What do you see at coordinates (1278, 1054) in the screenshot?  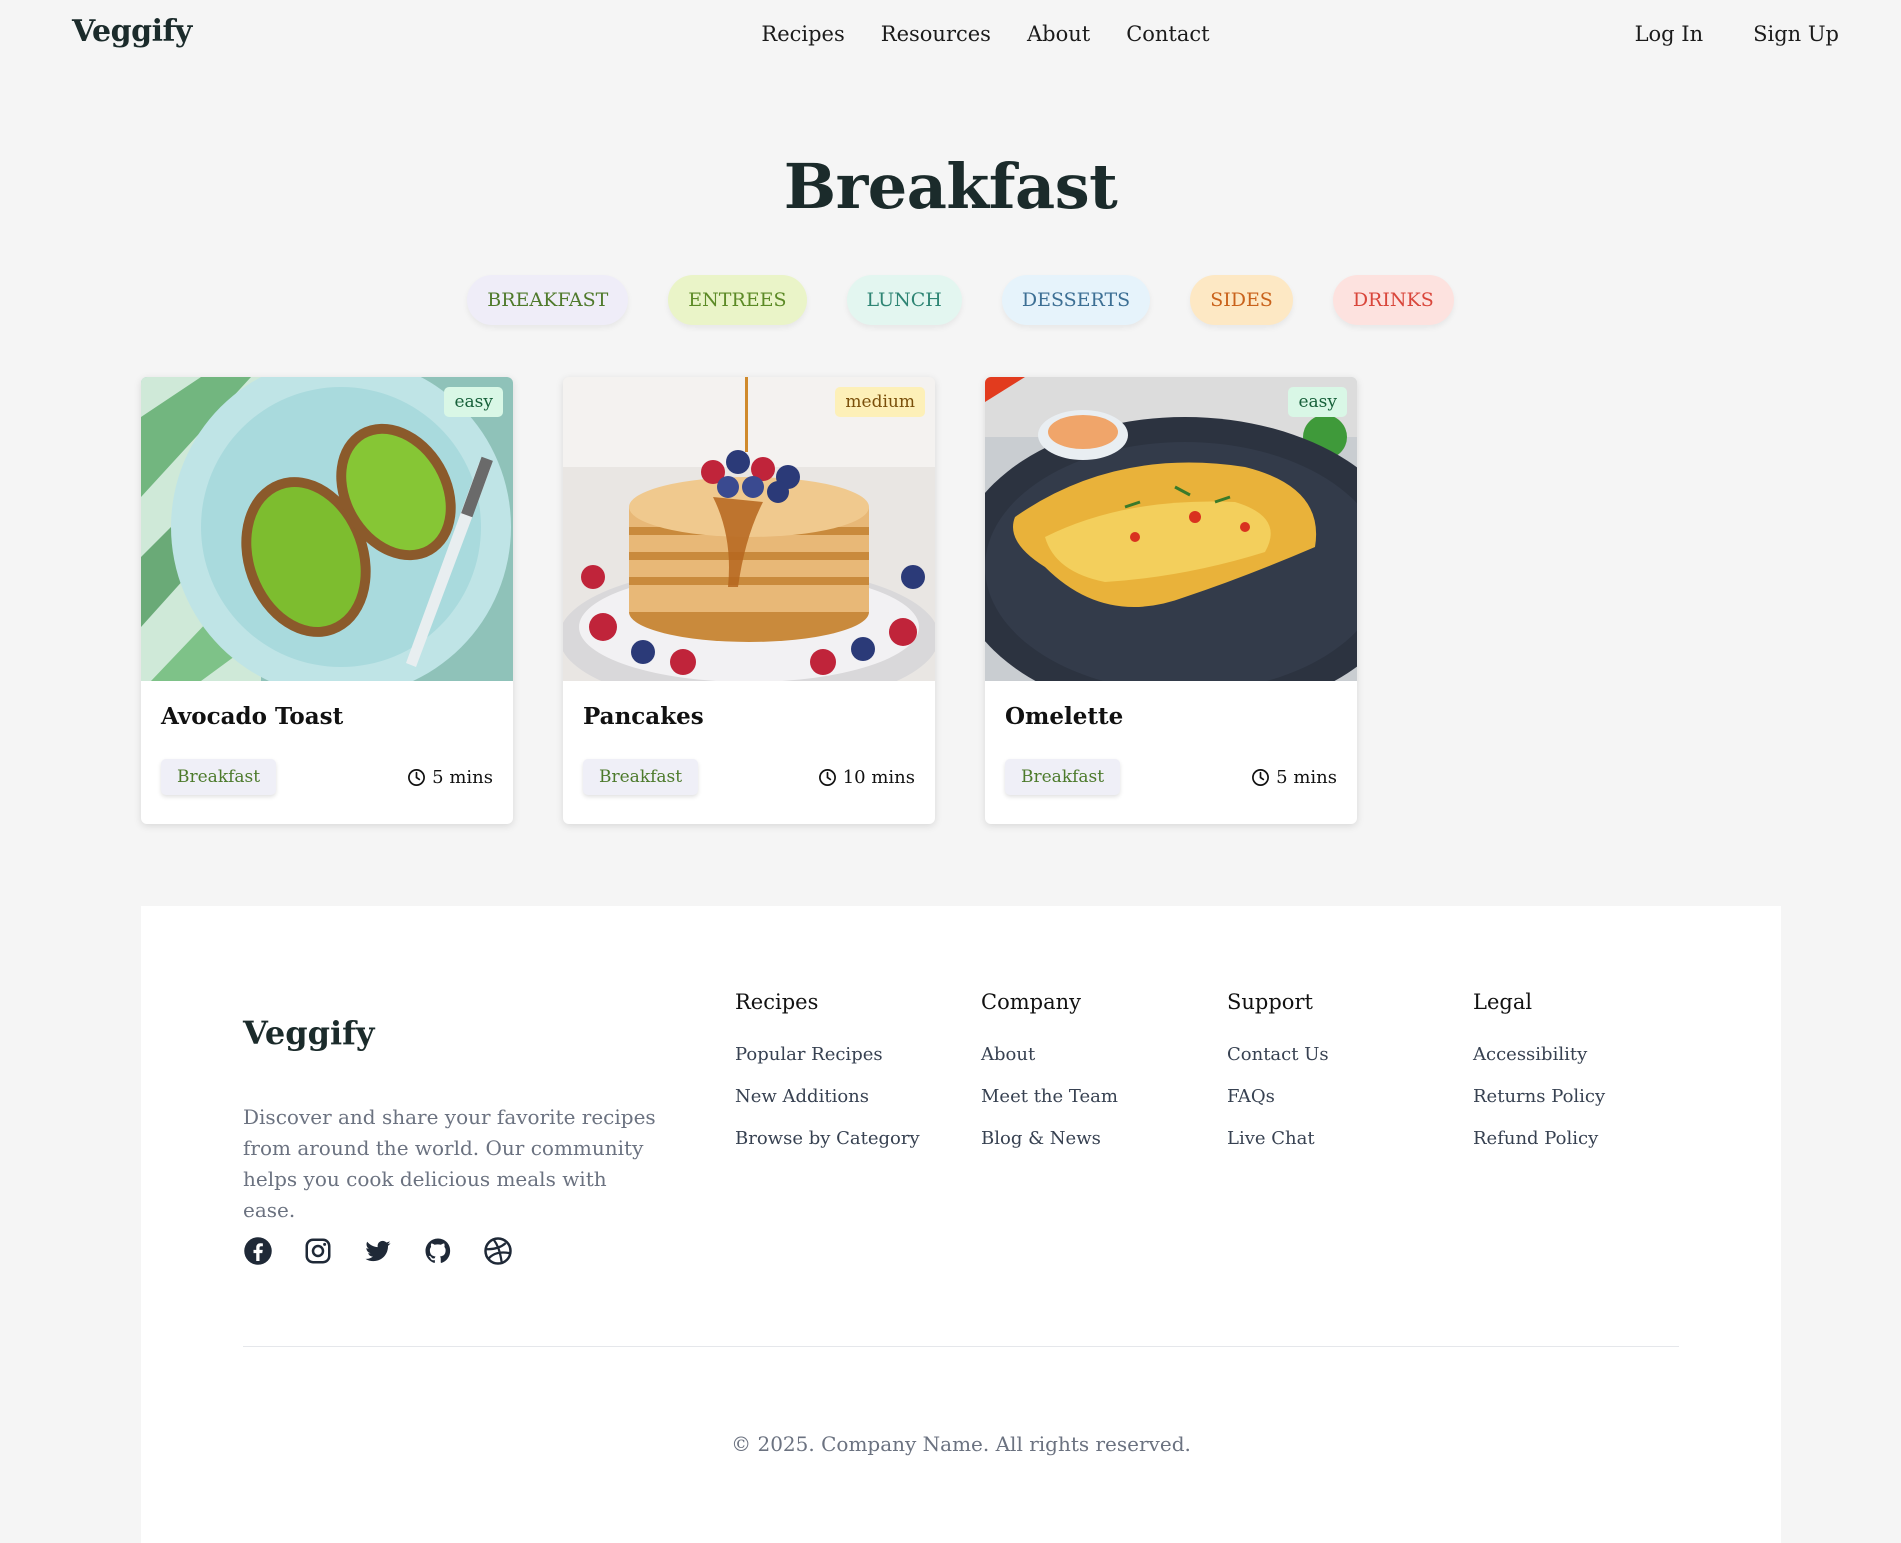 I see `footer-link-contact-us: Contact Us` at bounding box center [1278, 1054].